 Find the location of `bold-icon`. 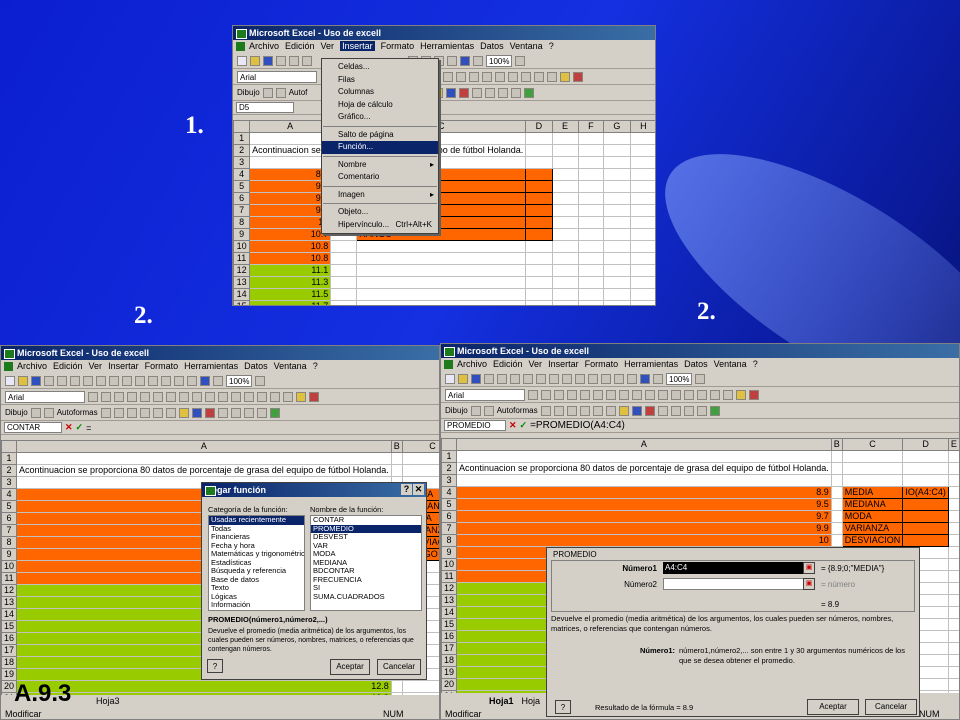

bold-icon is located at coordinates (106, 396).